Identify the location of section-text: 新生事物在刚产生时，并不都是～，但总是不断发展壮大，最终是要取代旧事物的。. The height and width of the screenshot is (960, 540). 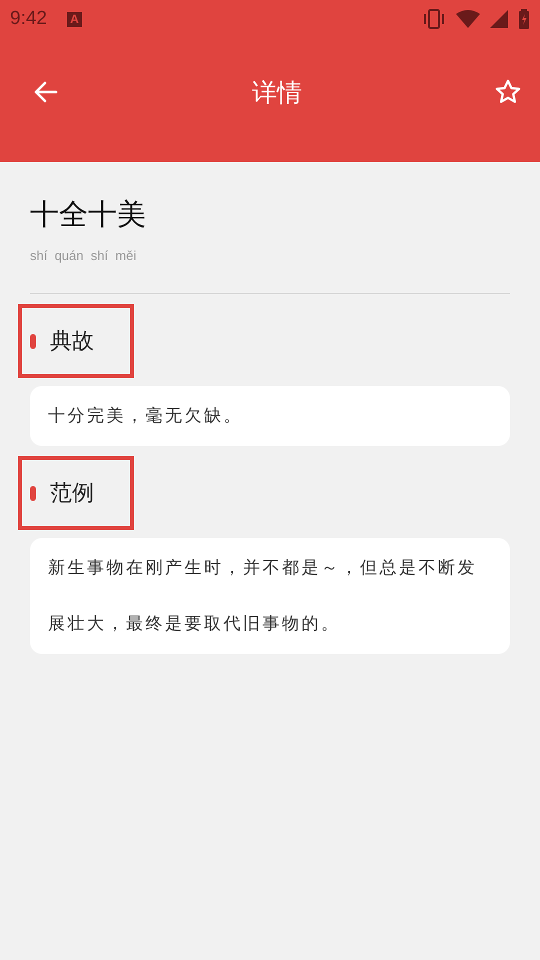
(263, 596).